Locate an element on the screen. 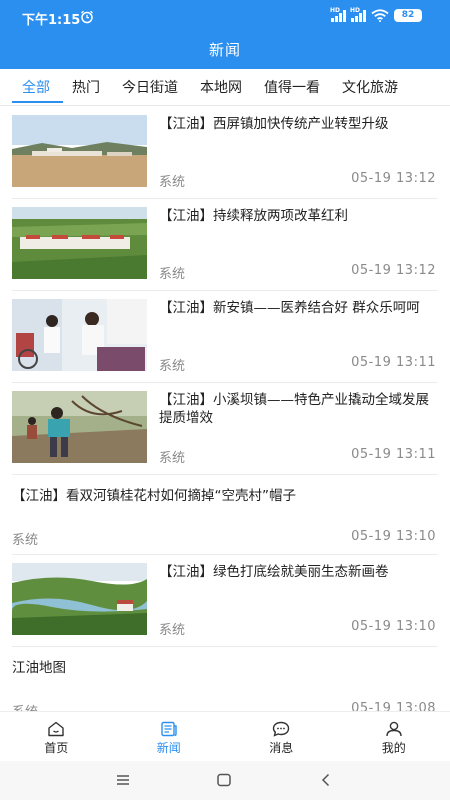  nav-news-label: 新闻 is located at coordinates (168, 748).